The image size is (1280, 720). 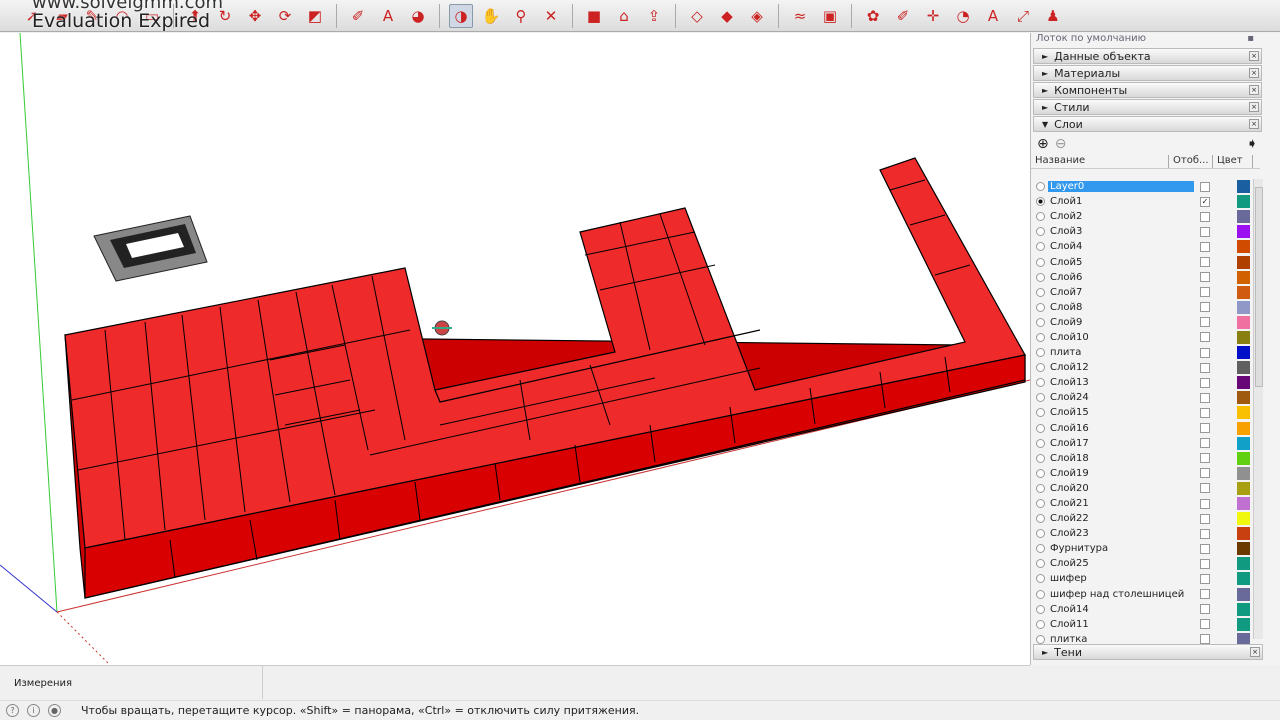 What do you see at coordinates (1121, 563) in the screenshot?
I see `layer-name: Слой25` at bounding box center [1121, 563].